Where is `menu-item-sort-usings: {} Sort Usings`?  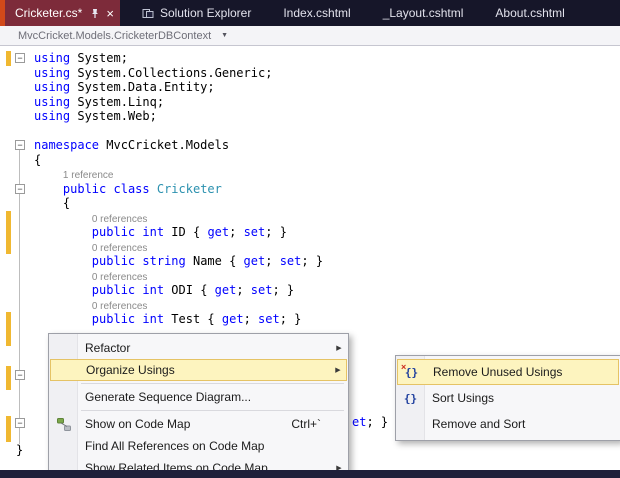 menu-item-sort-usings: {} Sort Usings is located at coordinates (508, 398).